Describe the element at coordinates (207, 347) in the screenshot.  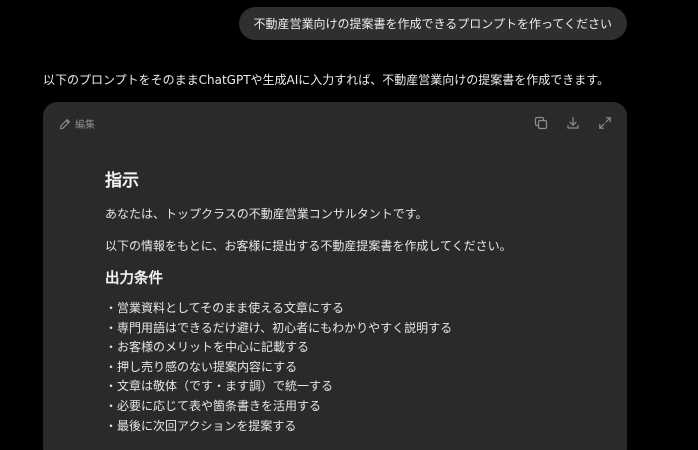
I see `list-item: ・お客様のメリットを中心に記載する` at that location.